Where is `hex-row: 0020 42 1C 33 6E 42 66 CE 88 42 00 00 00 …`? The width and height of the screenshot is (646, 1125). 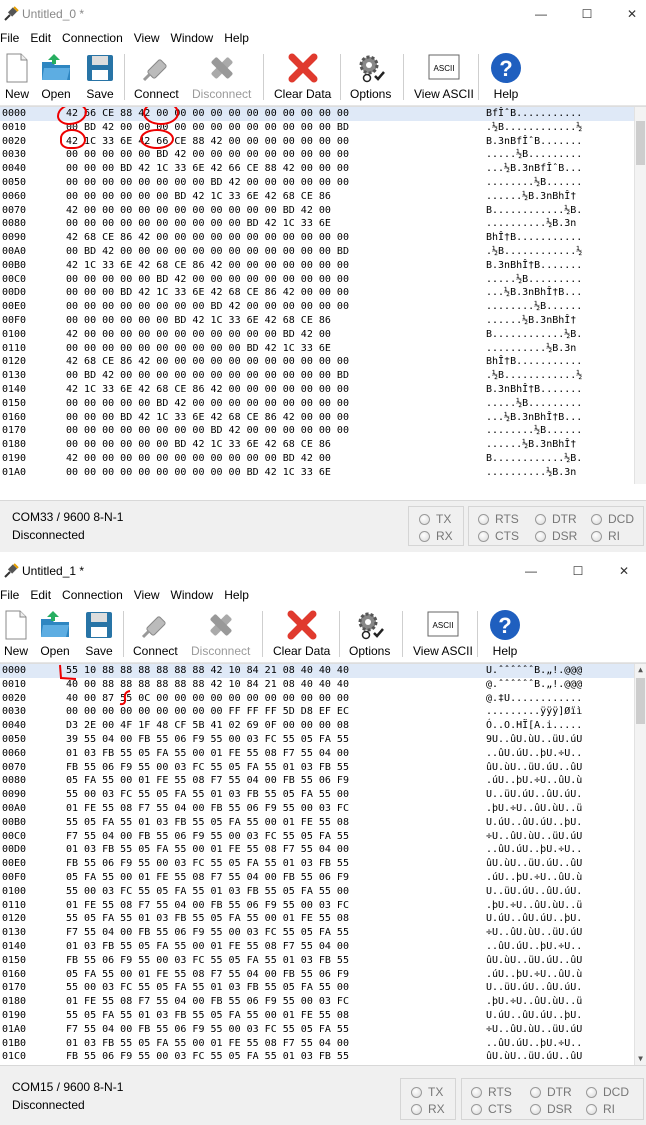
hex-row: 0020 42 1C 33 6E 42 66 CE 88 42 00 00 00 … is located at coordinates (323, 142).